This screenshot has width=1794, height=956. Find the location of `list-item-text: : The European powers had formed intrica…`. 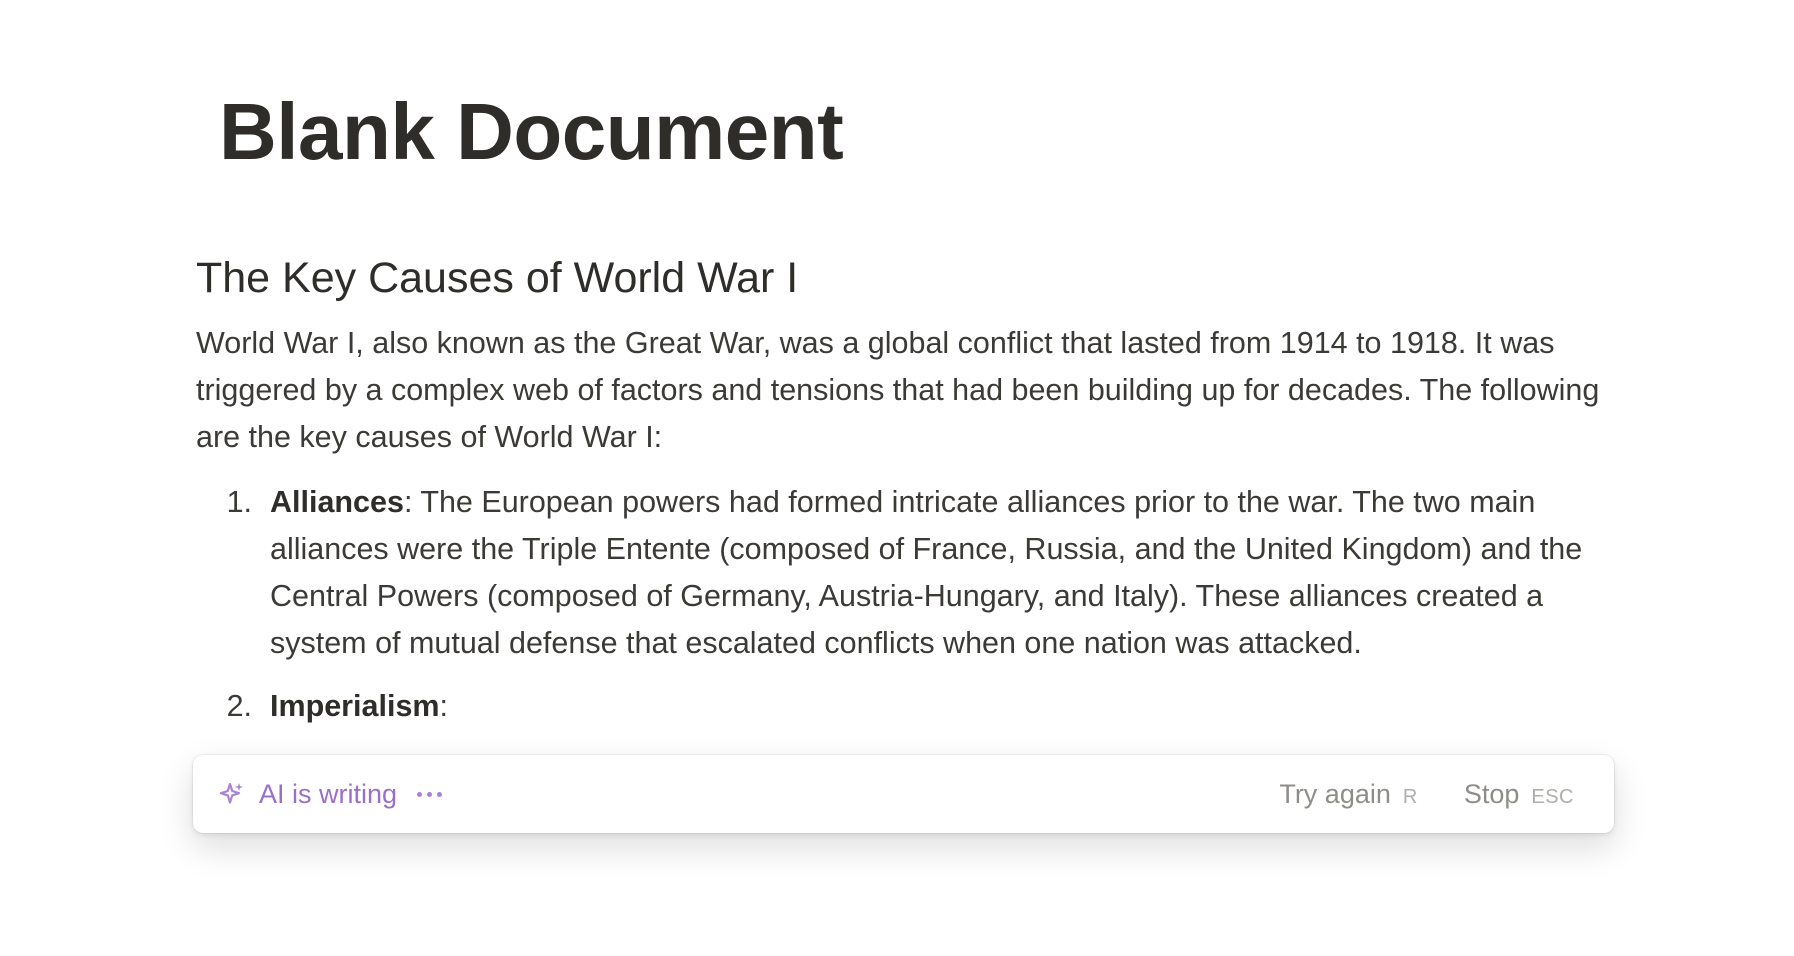

list-item-text: : The European powers had formed intrica… is located at coordinates (926, 572).